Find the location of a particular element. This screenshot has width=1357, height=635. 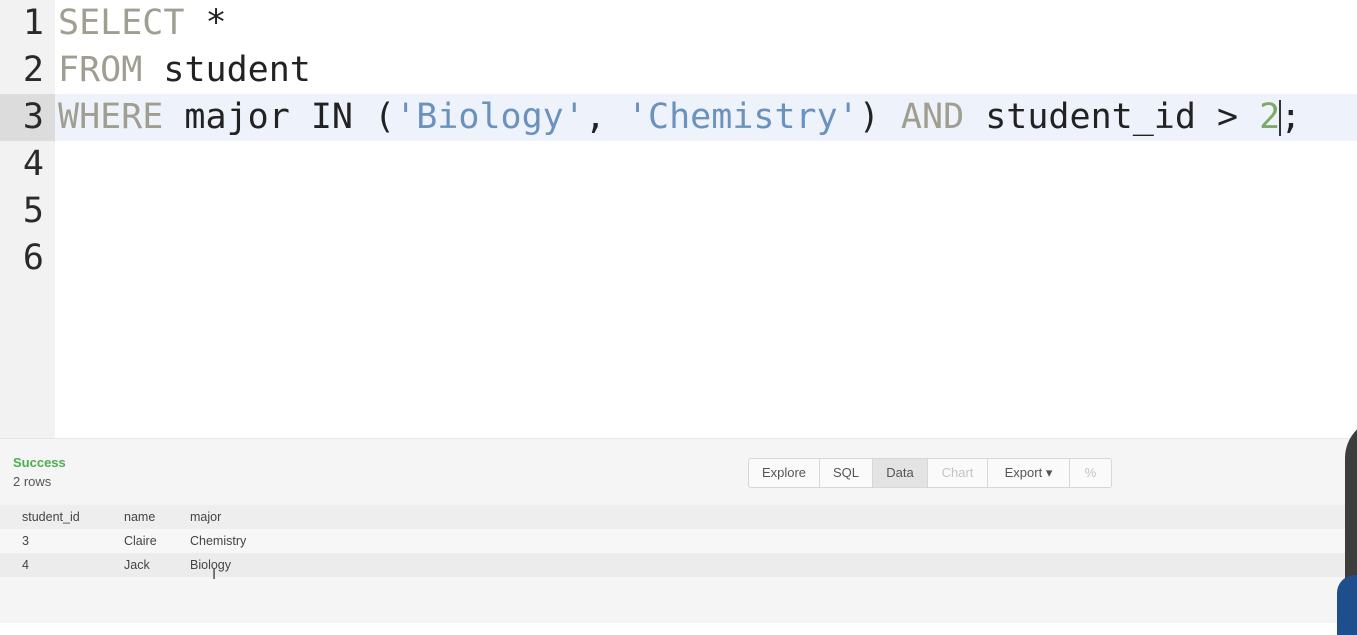

code-text: student is located at coordinates (226, 70).